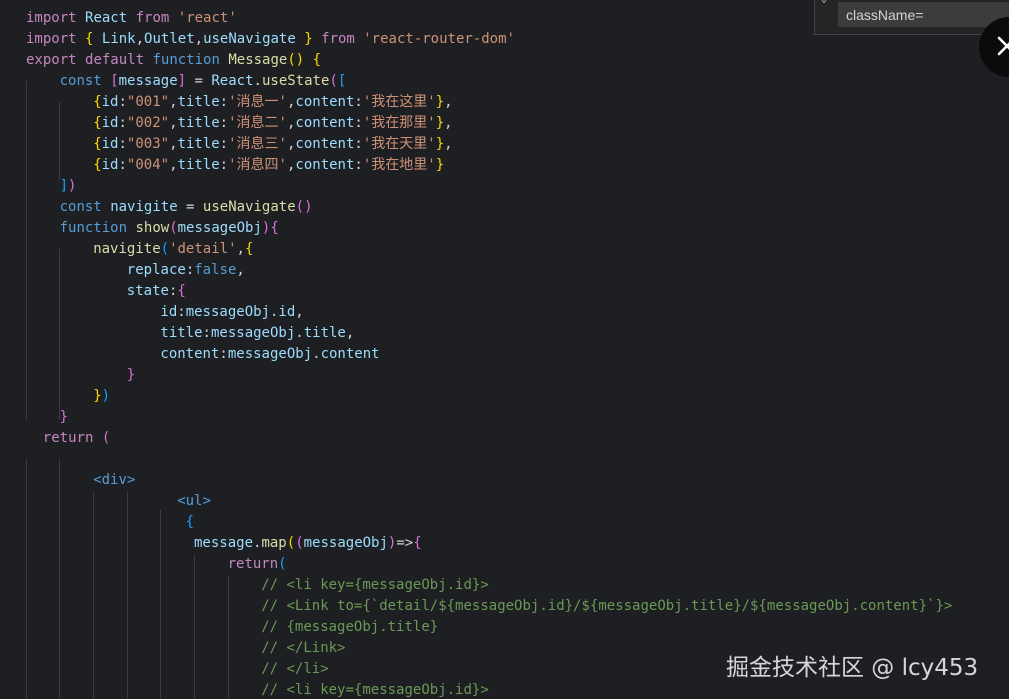 Image resolution: width=1009 pixels, height=699 pixels. I want to click on code-token: from, so click(338, 39).